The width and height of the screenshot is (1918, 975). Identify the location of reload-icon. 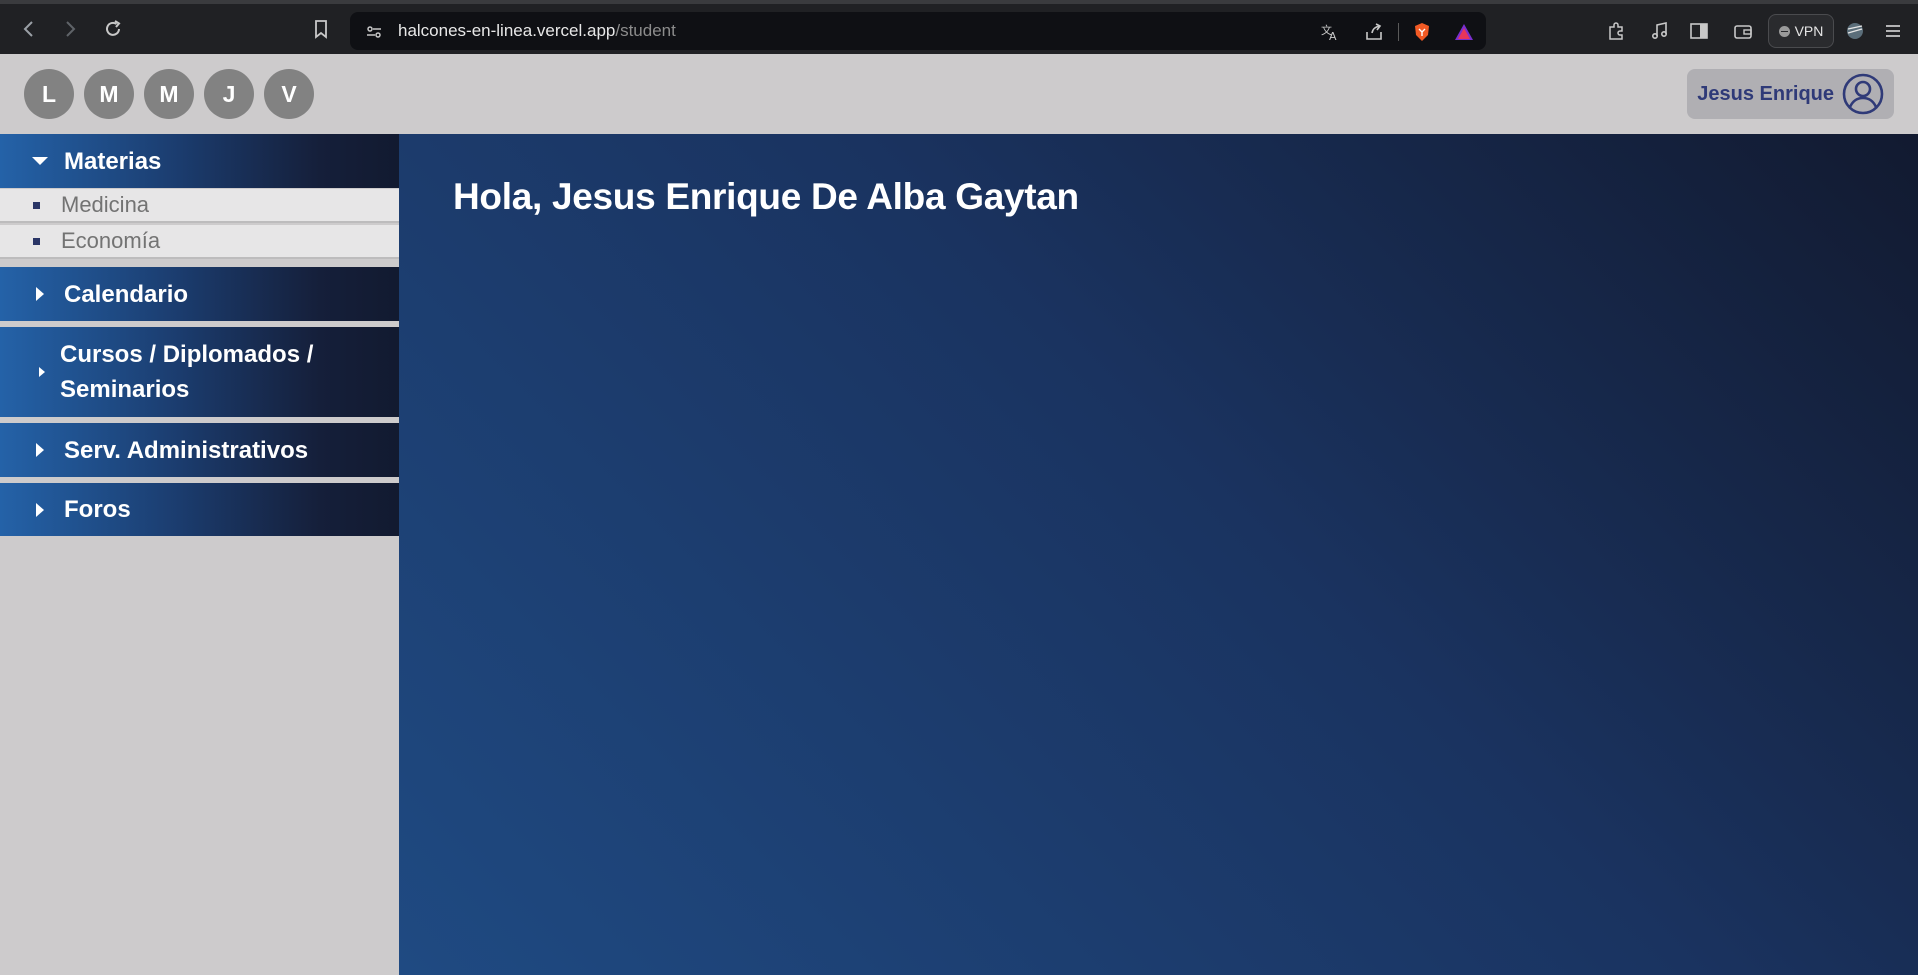
(113, 29).